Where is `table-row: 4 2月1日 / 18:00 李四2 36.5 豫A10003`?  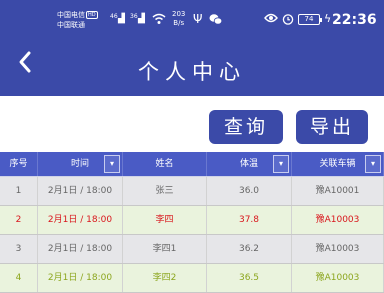 table-row: 4 2月1日 / 18:00 李四2 36.5 豫A10003 is located at coordinates (192, 278).